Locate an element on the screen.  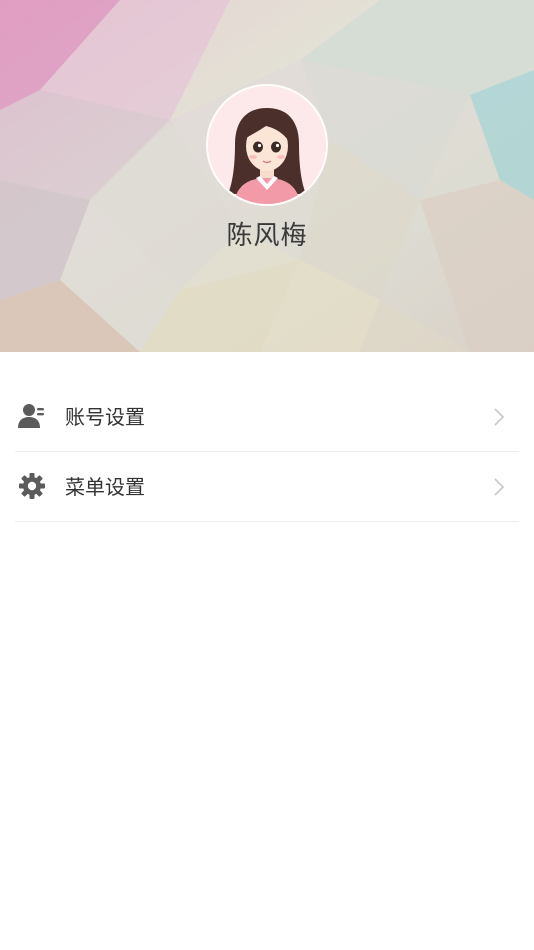
menu-item-account-settings: 账号设置 is located at coordinates (267, 417).